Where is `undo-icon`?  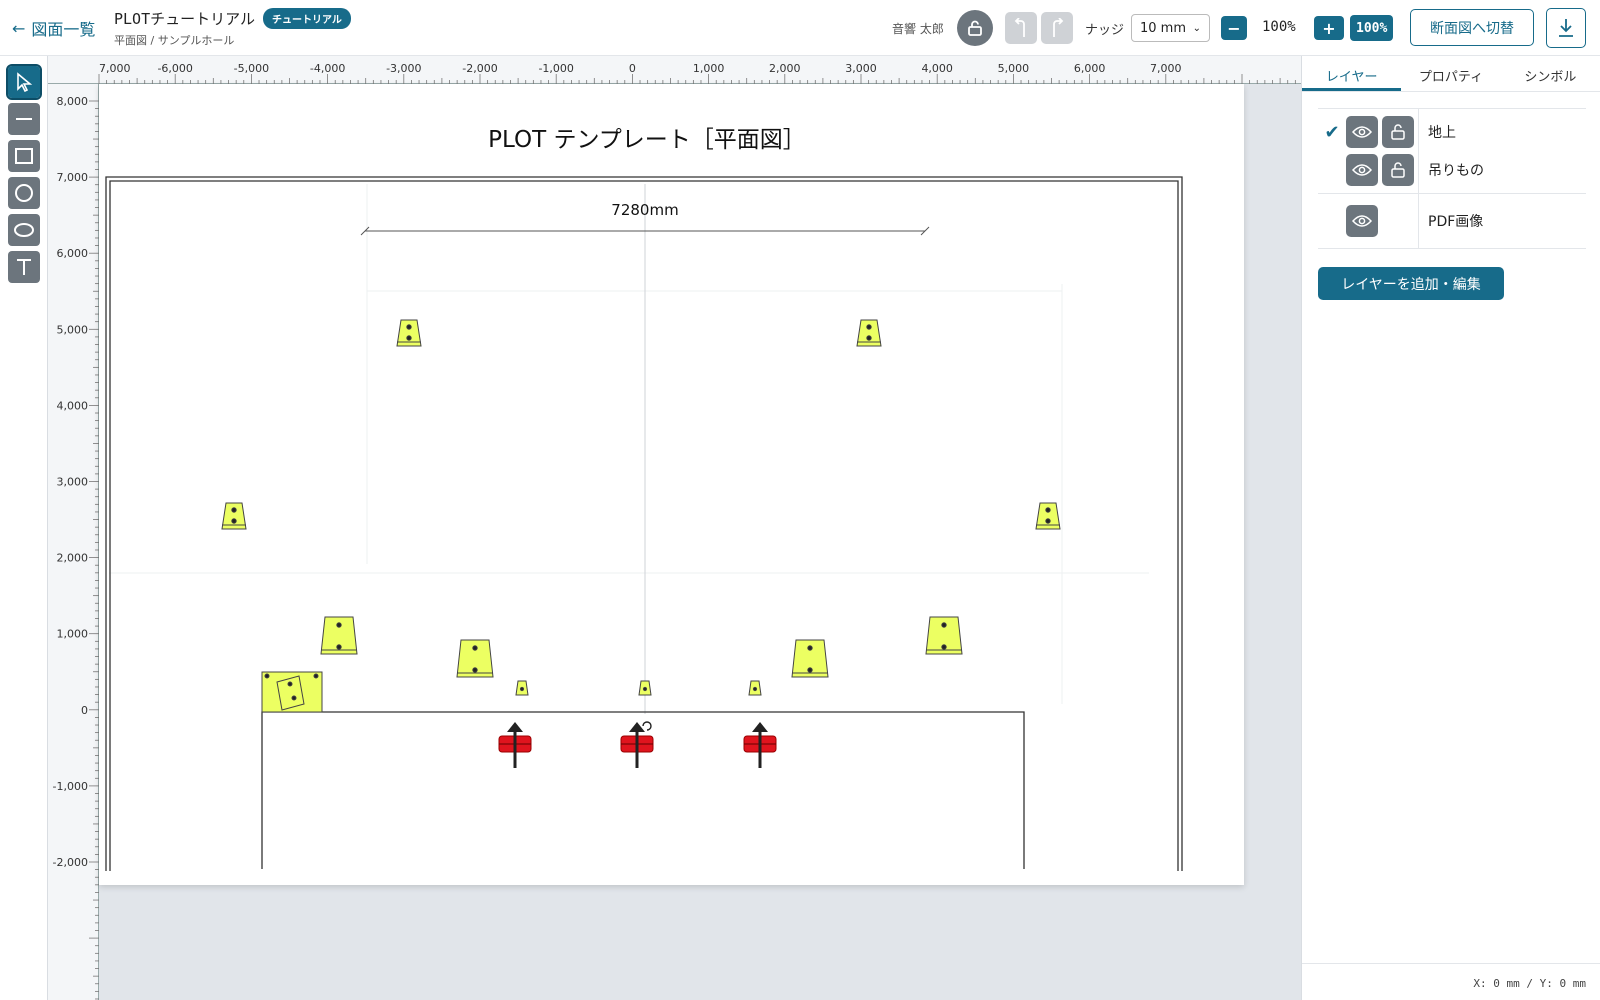
undo-icon is located at coordinates (1019, 27).